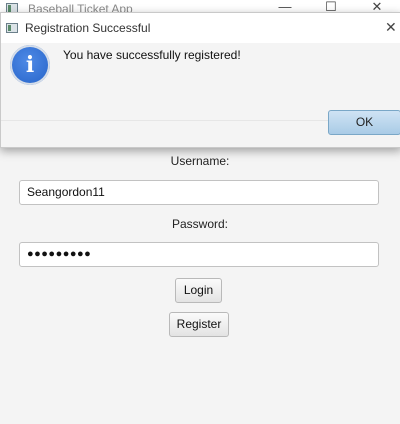 The height and width of the screenshot is (424, 400). Describe the element at coordinates (200, 224) in the screenshot. I see `password-label: Password:` at that location.